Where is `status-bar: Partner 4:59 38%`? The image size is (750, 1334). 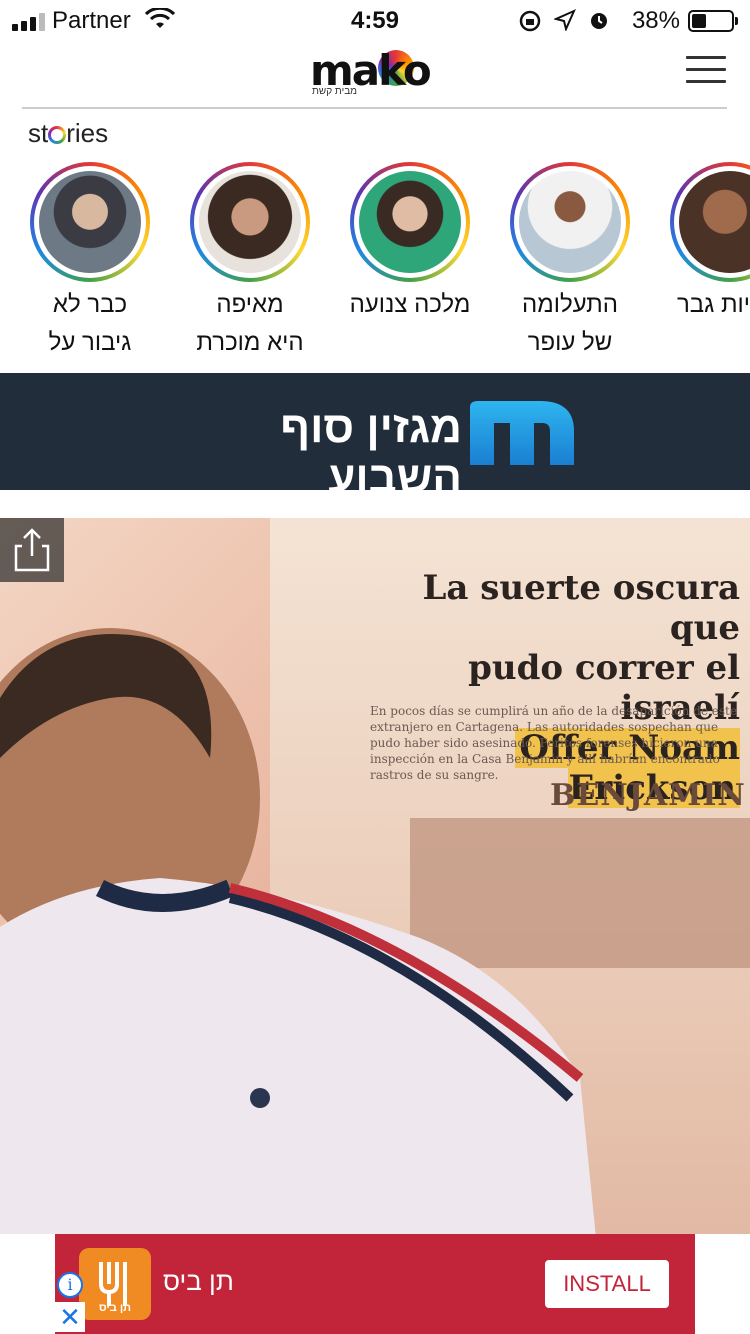 status-bar: Partner 4:59 38% is located at coordinates (375, 20).